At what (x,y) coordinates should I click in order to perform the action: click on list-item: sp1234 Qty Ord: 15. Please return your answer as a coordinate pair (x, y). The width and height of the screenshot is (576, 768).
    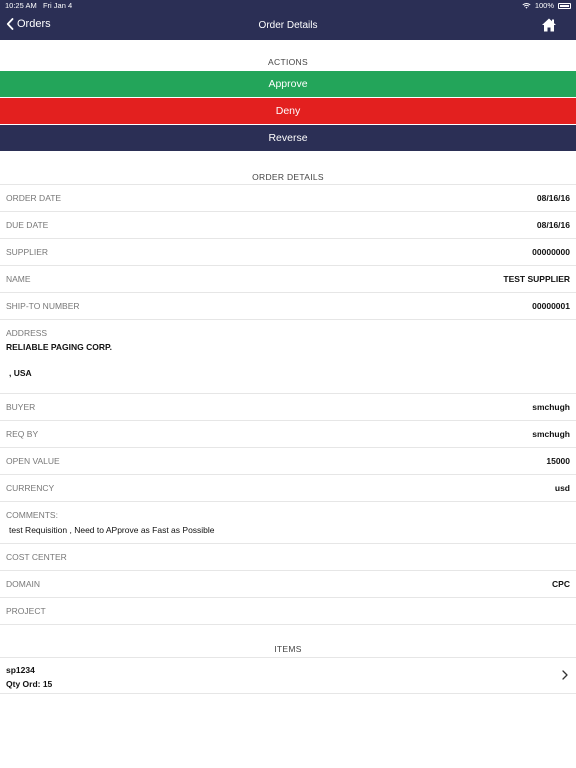
    Looking at the image, I should click on (288, 676).